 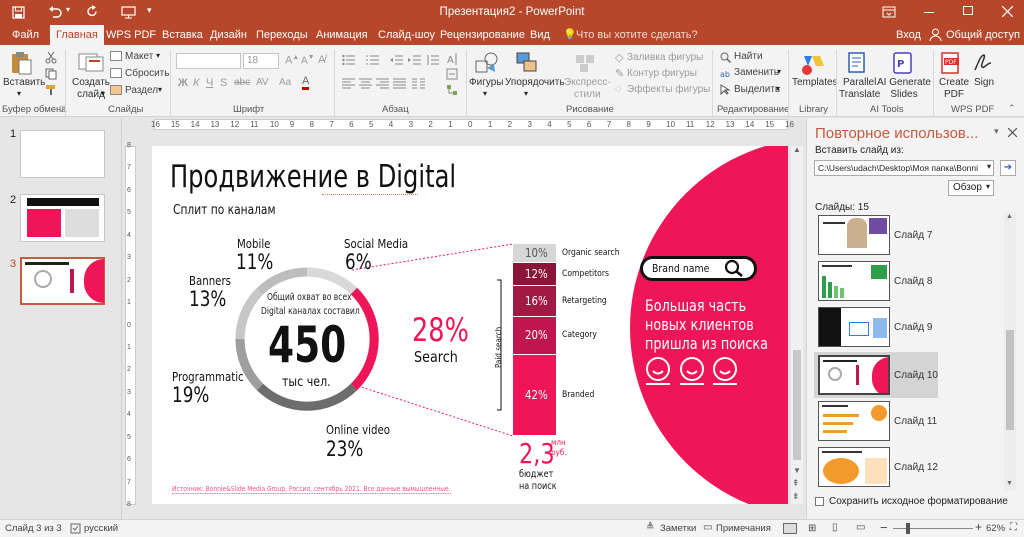 What do you see at coordinates (25, 35) in the screenshot?
I see `tab-file: Файл` at bounding box center [25, 35].